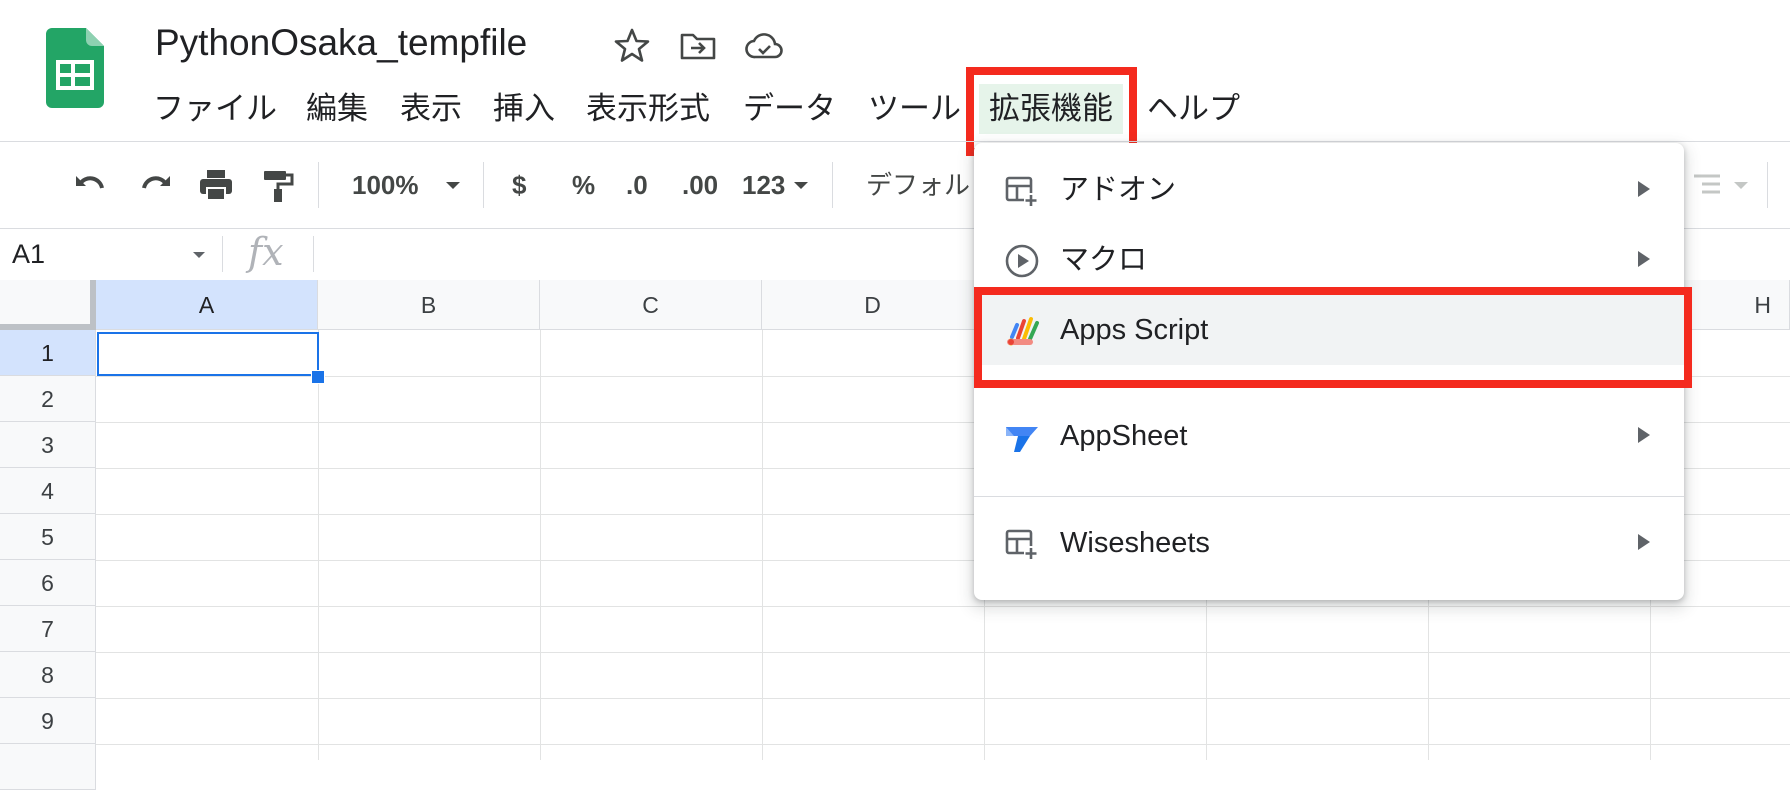  What do you see at coordinates (698, 46) in the screenshot?
I see `move-folder-icon` at bounding box center [698, 46].